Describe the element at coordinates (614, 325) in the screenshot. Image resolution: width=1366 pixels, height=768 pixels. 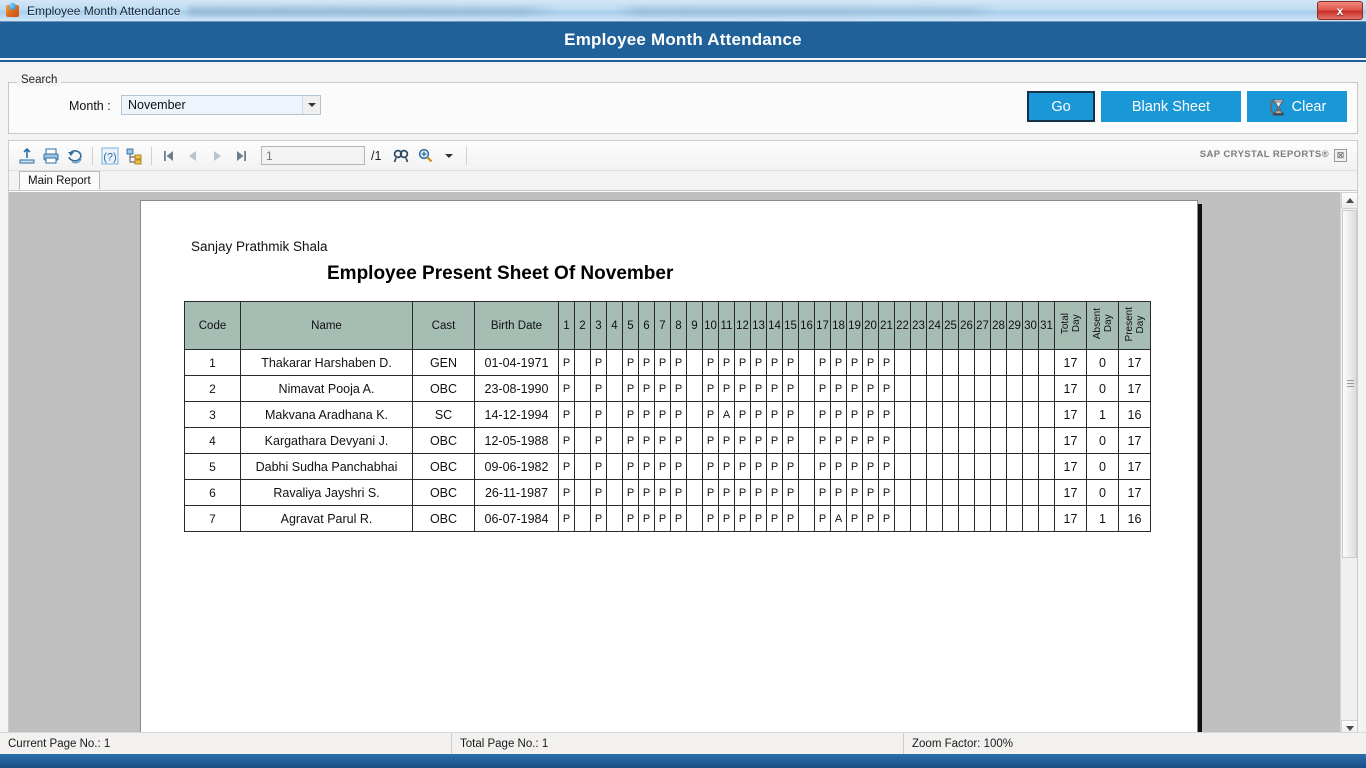
I see `column-header-day: 4` at that location.